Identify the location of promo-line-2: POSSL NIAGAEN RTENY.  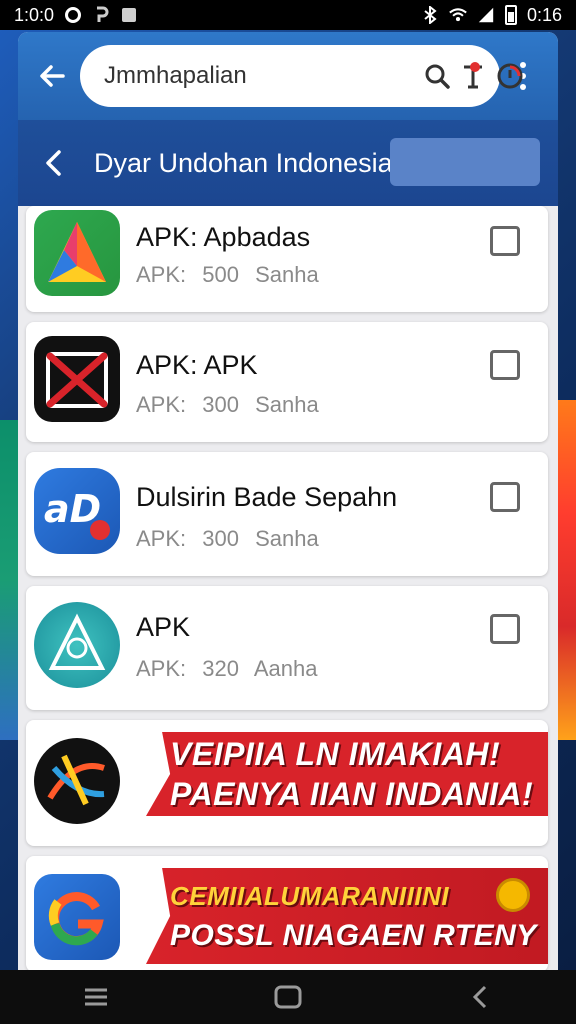
(353, 935).